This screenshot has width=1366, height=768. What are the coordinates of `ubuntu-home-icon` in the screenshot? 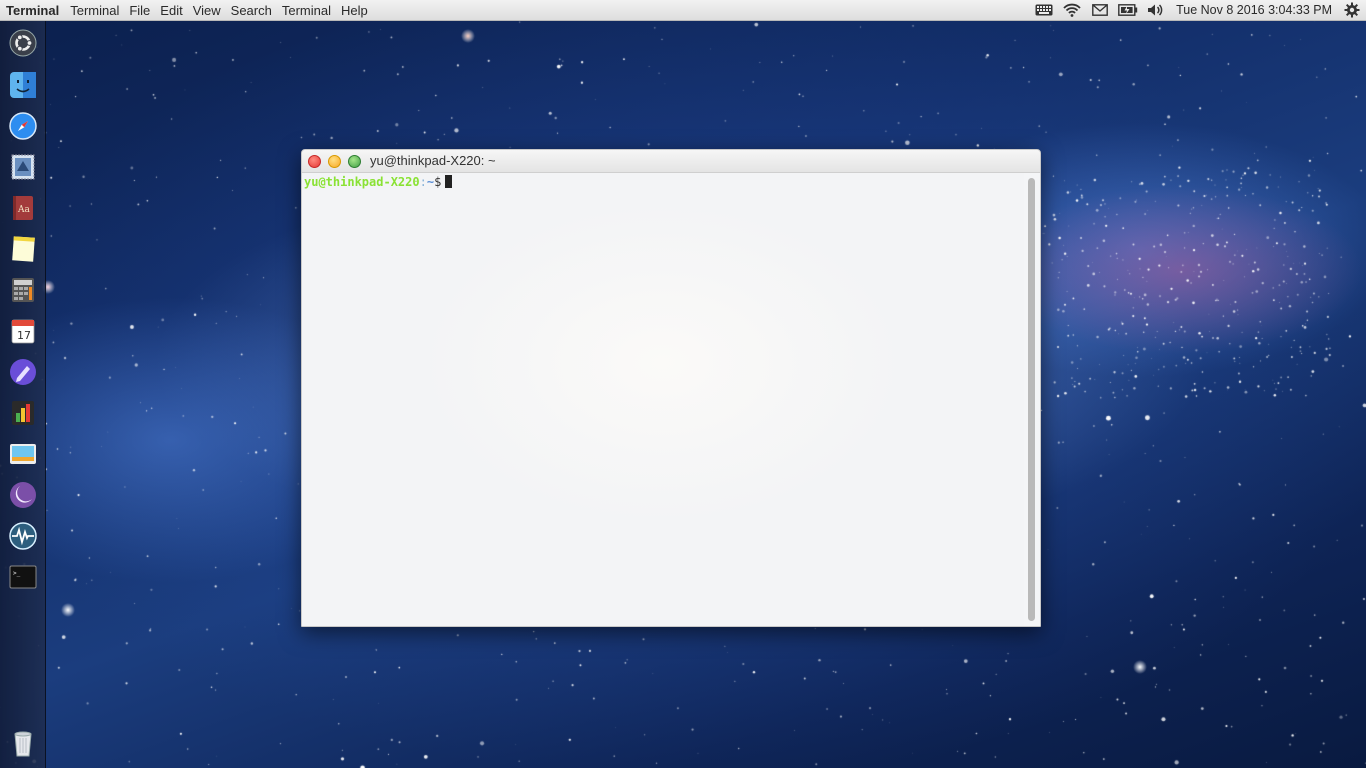 It's located at (23, 43).